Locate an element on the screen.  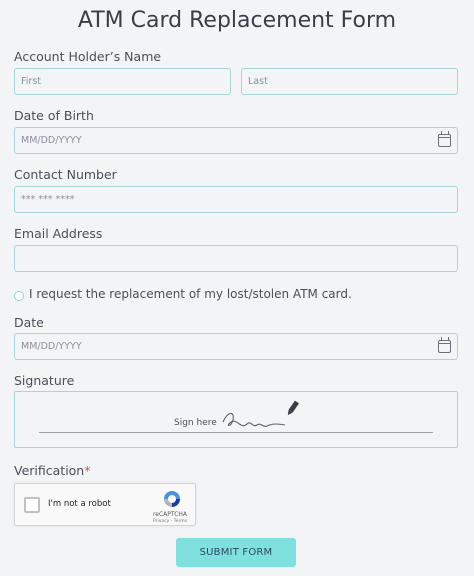
contact-label: Contact Number is located at coordinates (65, 174).